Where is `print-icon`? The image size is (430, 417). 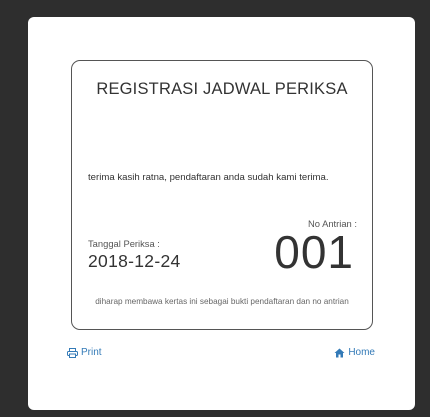 print-icon is located at coordinates (72, 352).